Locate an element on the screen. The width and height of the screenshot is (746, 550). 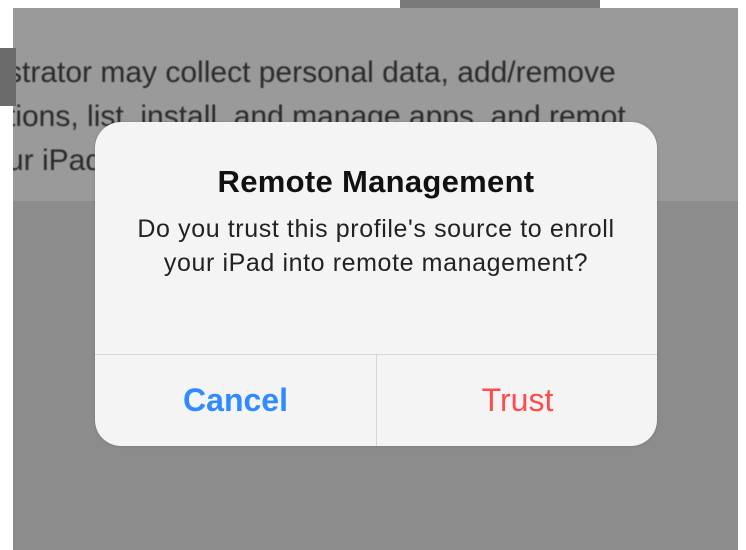
trust-button: Trust is located at coordinates (517, 400).